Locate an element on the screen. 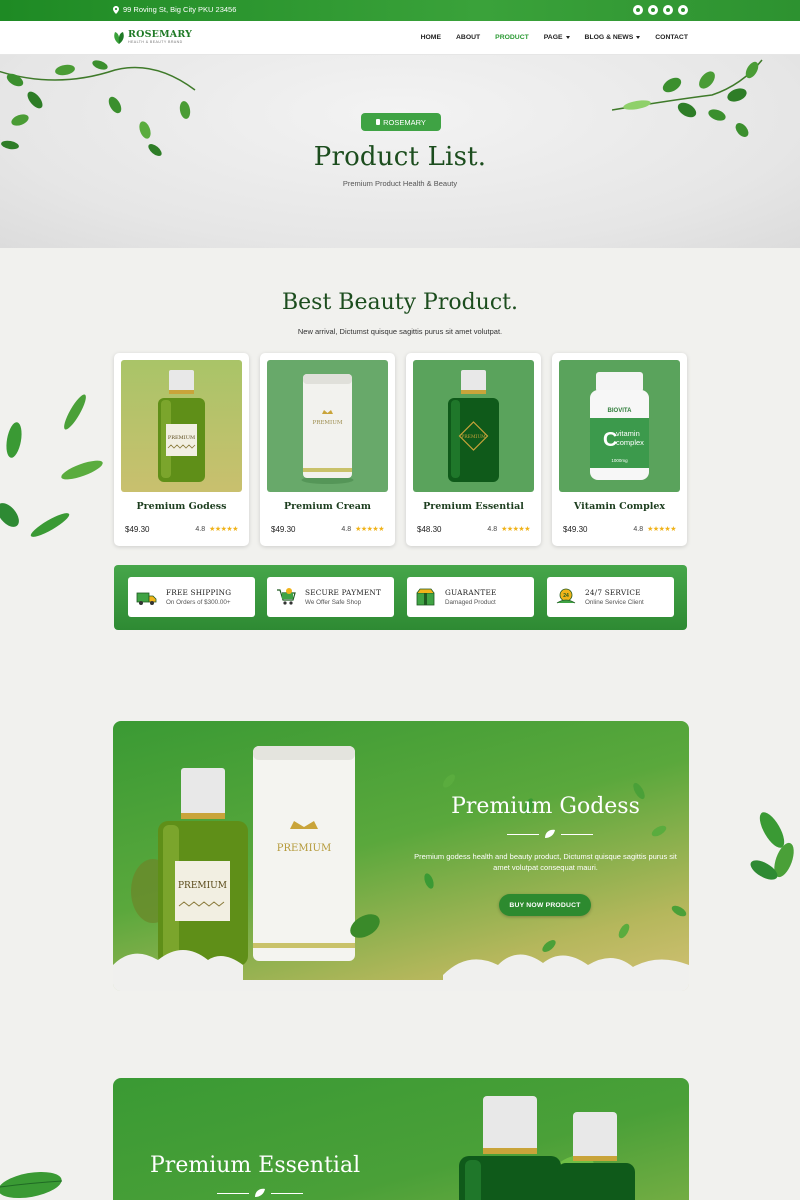  buy-now-button: BUY NOW PRODUCT is located at coordinates (545, 905).